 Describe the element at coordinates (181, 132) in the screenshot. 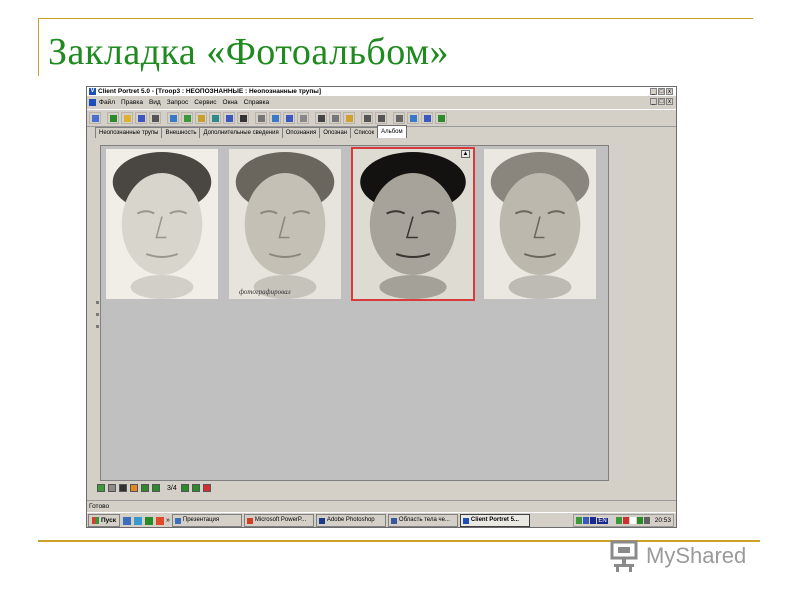

I see `tab-2: Внешность` at that location.